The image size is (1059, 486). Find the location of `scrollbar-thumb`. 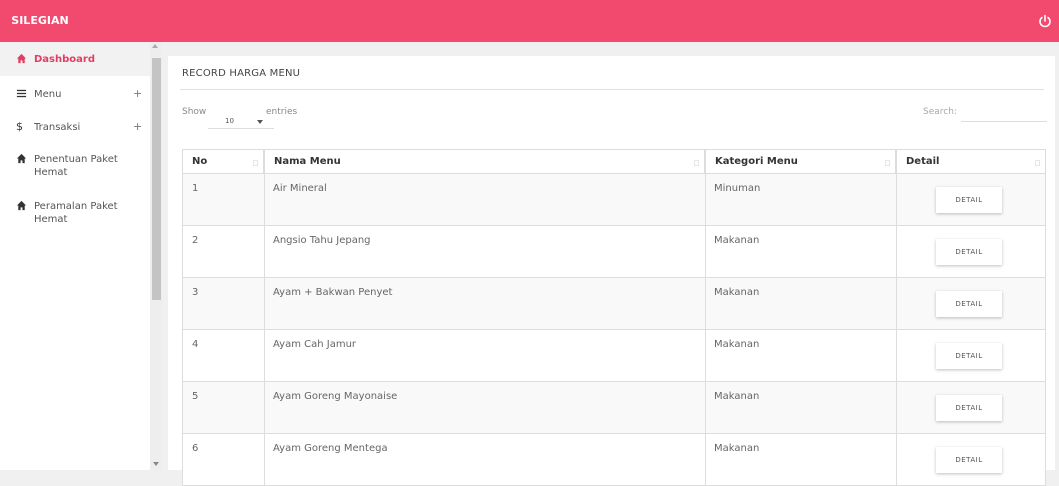

scrollbar-thumb is located at coordinates (156, 179).